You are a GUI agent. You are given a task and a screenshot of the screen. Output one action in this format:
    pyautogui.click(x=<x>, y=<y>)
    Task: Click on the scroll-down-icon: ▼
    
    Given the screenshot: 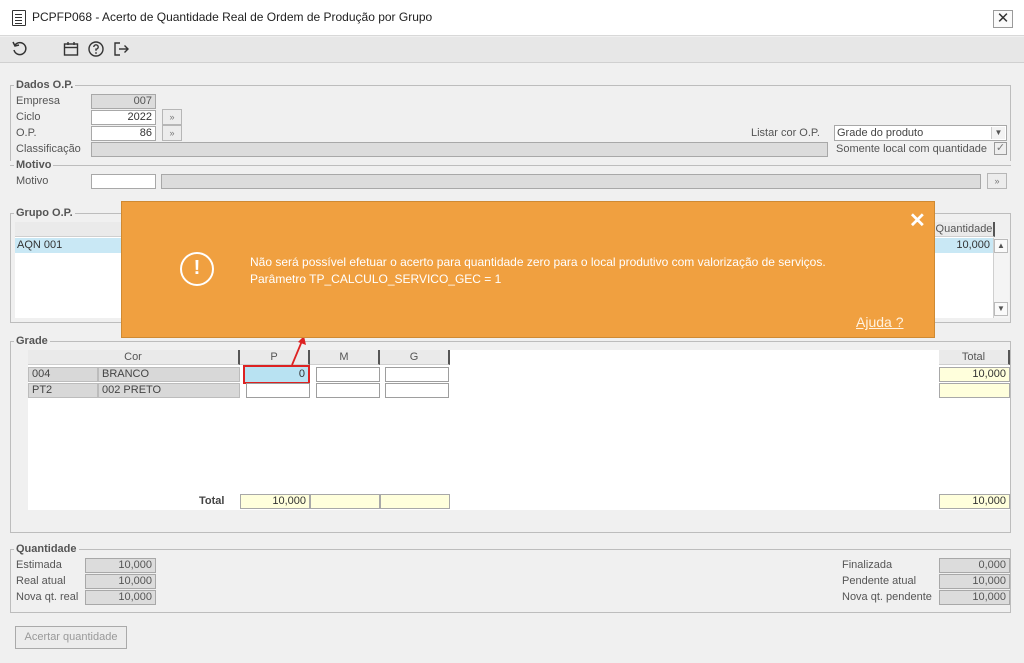 What is the action you would take?
    pyautogui.click(x=1001, y=309)
    